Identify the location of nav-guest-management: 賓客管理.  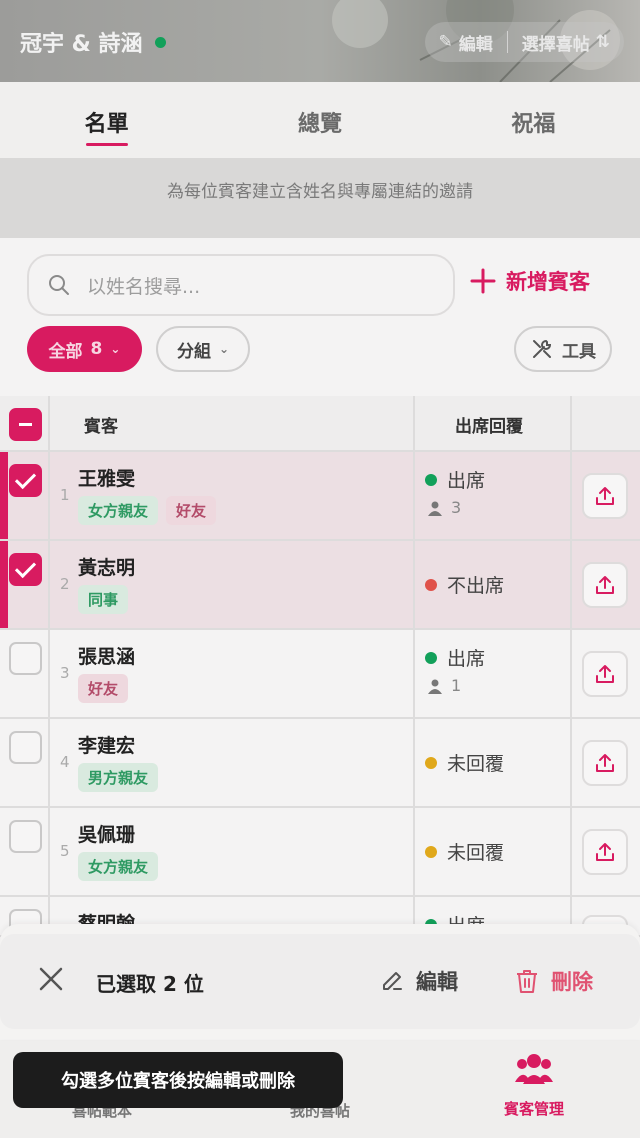
(534, 1108).